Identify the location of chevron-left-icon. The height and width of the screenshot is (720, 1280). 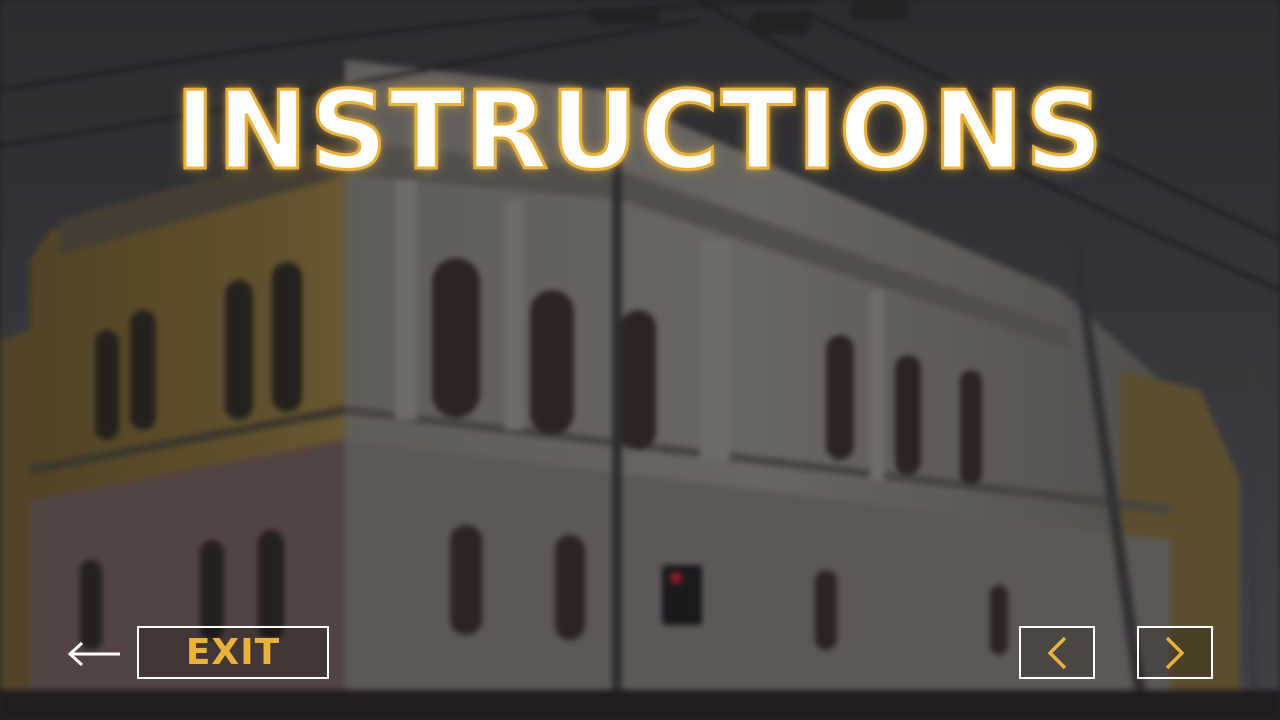
(1057, 652).